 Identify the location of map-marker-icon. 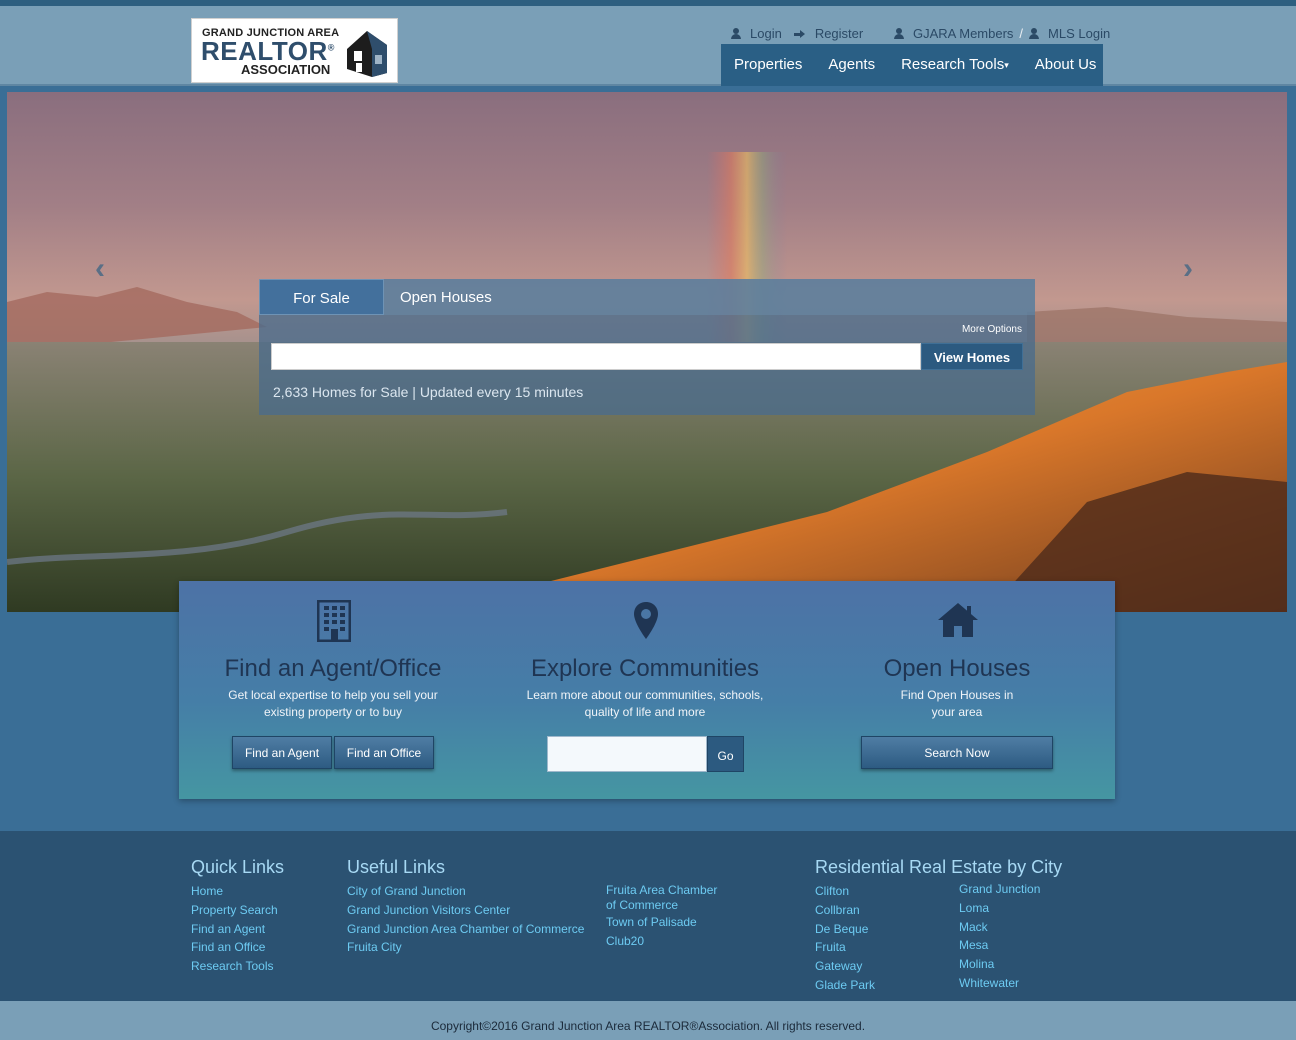
(646, 620).